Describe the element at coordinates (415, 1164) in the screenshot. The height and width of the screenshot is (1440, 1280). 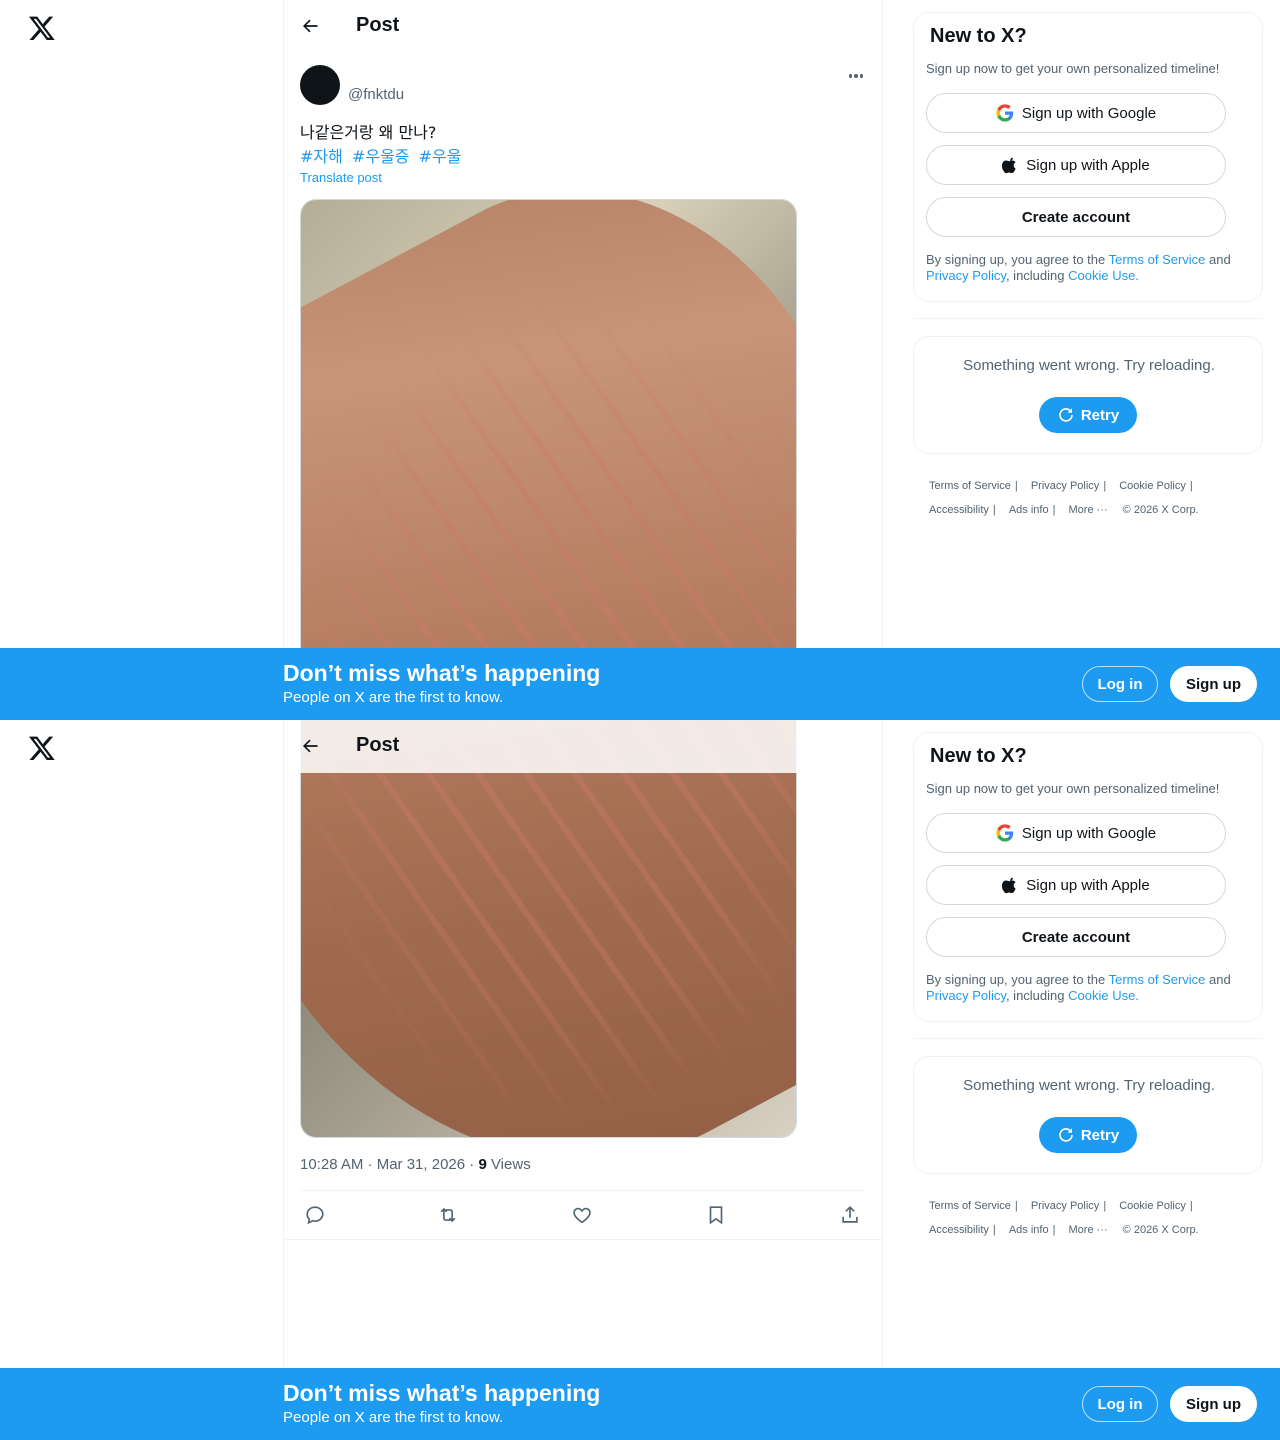
I see `post-timestamp: 10:28 AM · Mar 31, 2026 · 9 Views` at that location.